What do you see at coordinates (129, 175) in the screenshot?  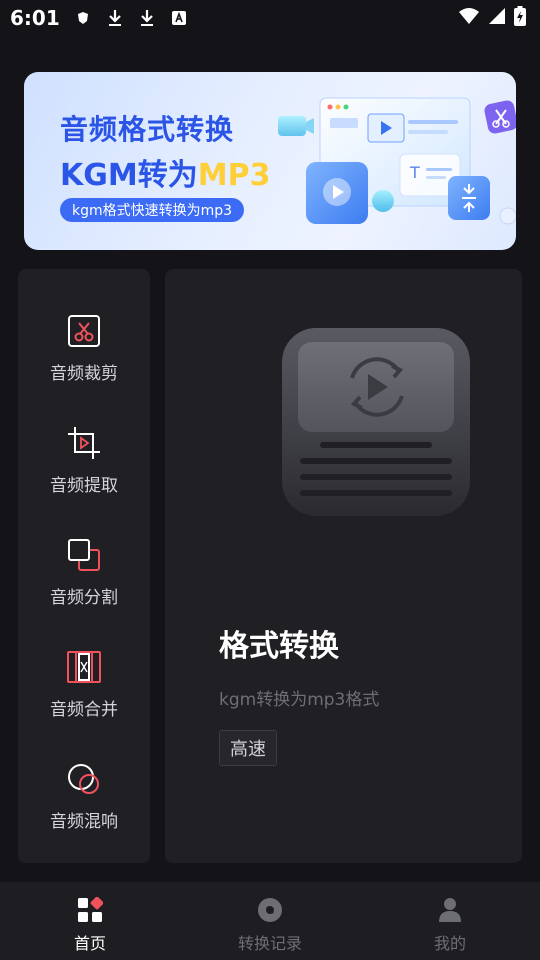 I see `banner-subtitle-prefix: KGM转为` at bounding box center [129, 175].